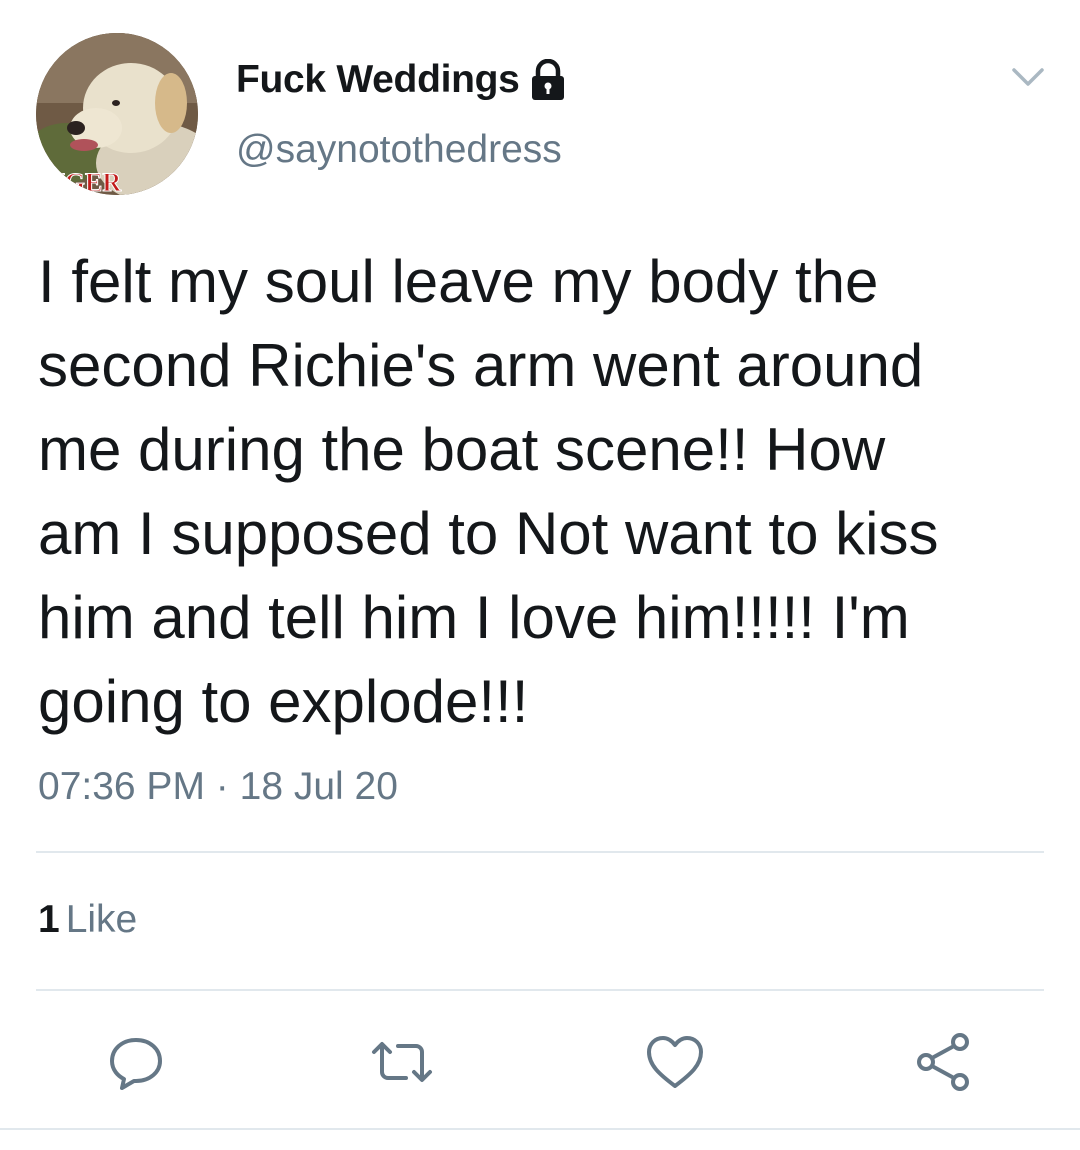  Describe the element at coordinates (402, 1062) in the screenshot. I see `retweet-icon` at that location.